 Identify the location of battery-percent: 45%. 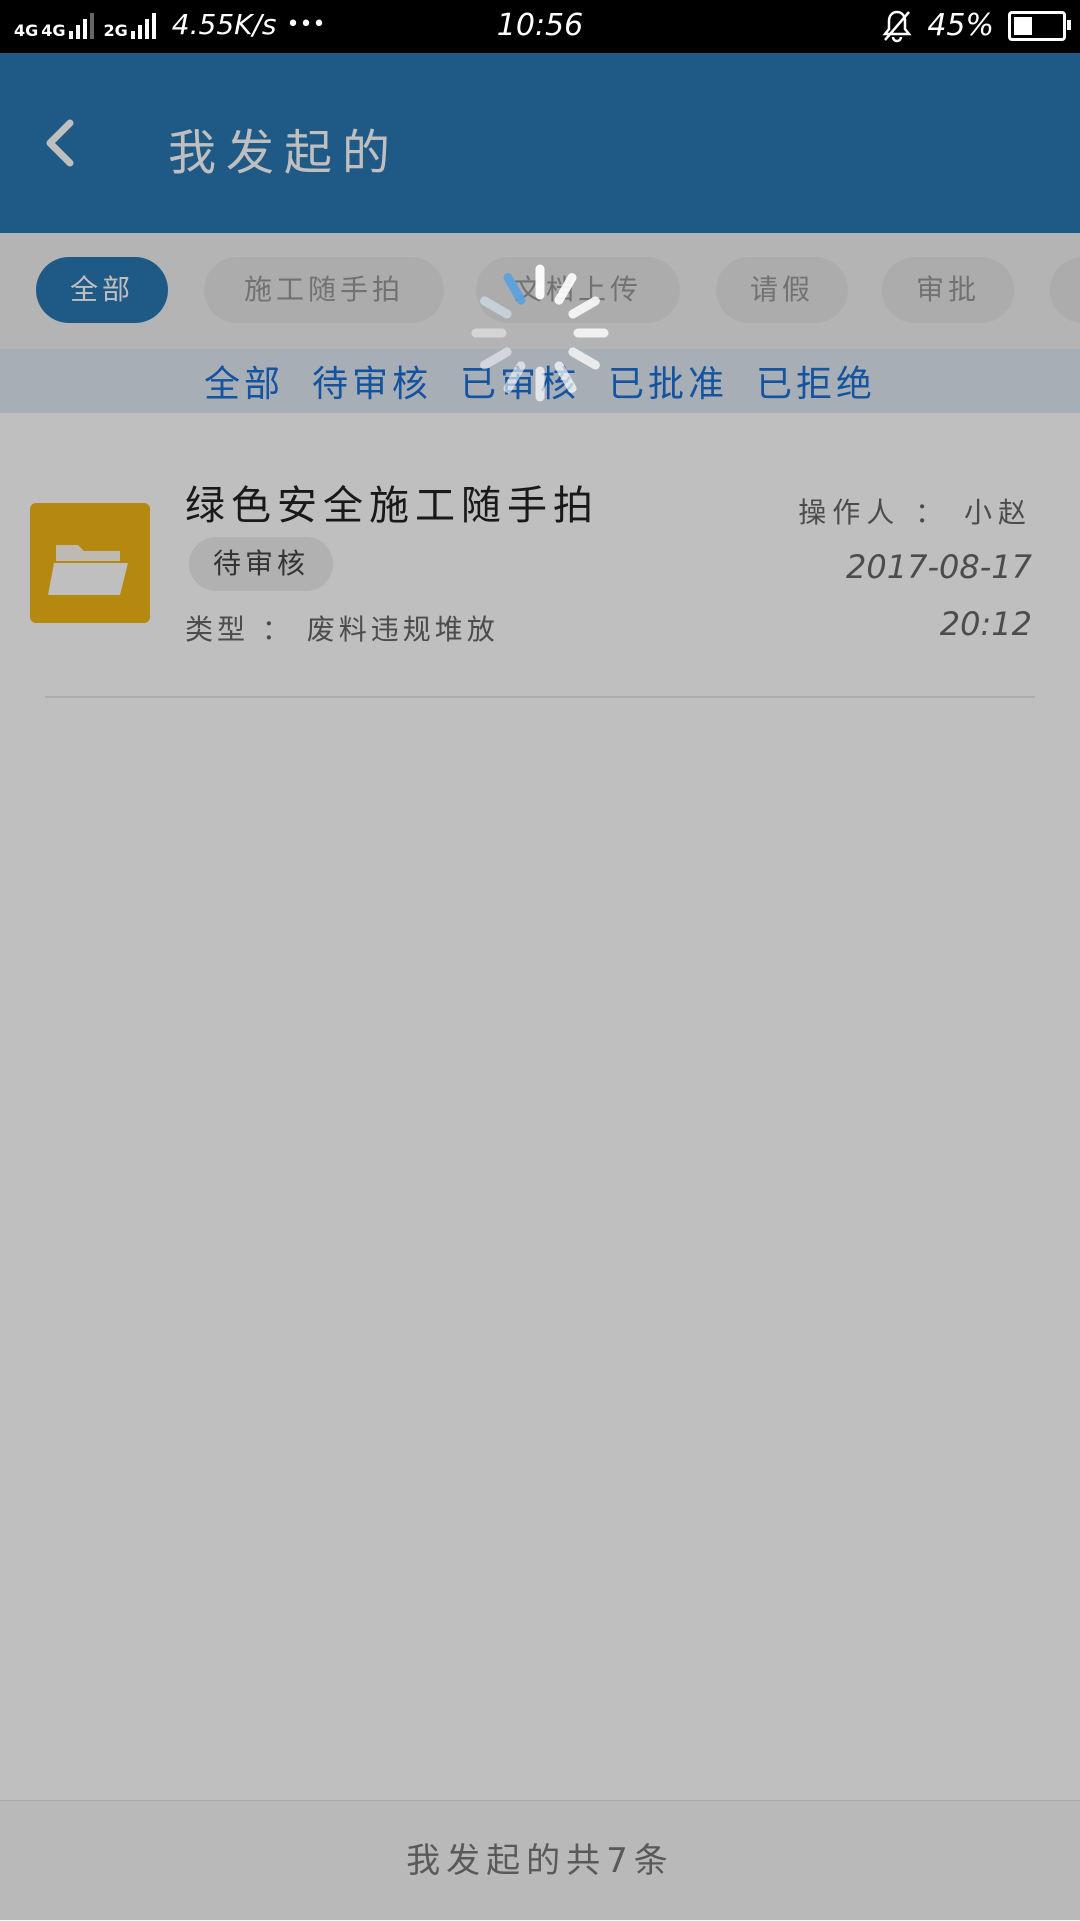
(960, 25).